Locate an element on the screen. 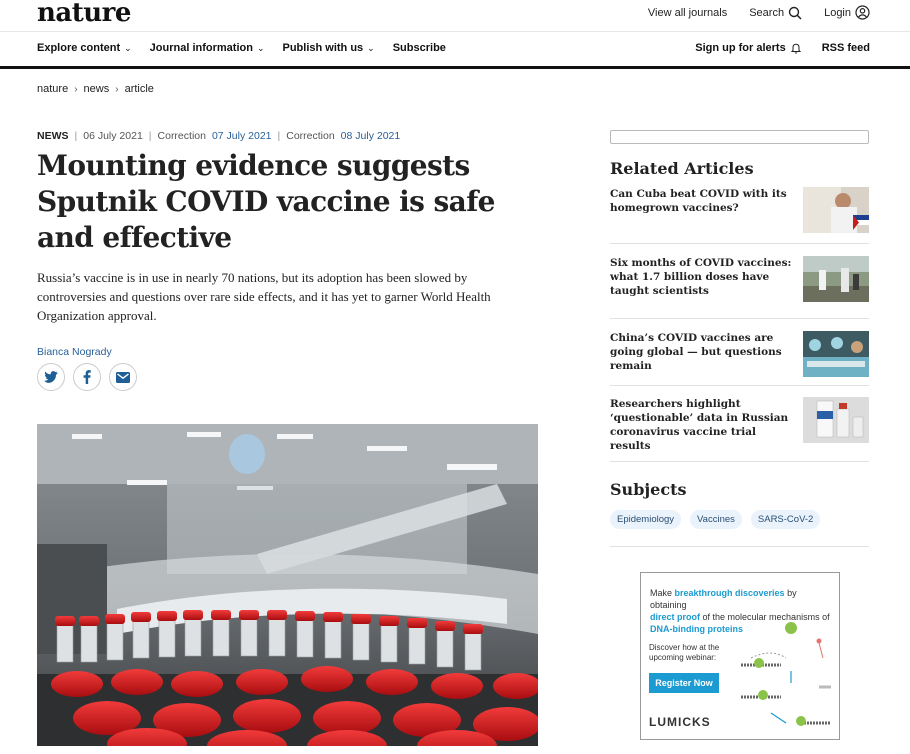 This screenshot has height=754, width=910. breadcrumb: nature › news › article is located at coordinates (95, 89).